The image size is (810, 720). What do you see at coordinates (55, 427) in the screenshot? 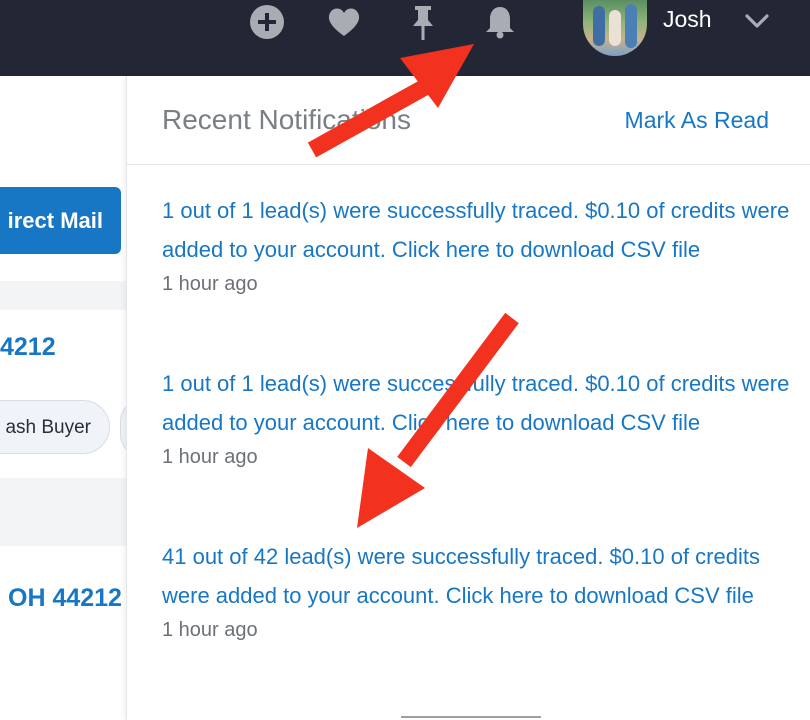
I see `cash-buyer-tag: ash Buyer` at bounding box center [55, 427].